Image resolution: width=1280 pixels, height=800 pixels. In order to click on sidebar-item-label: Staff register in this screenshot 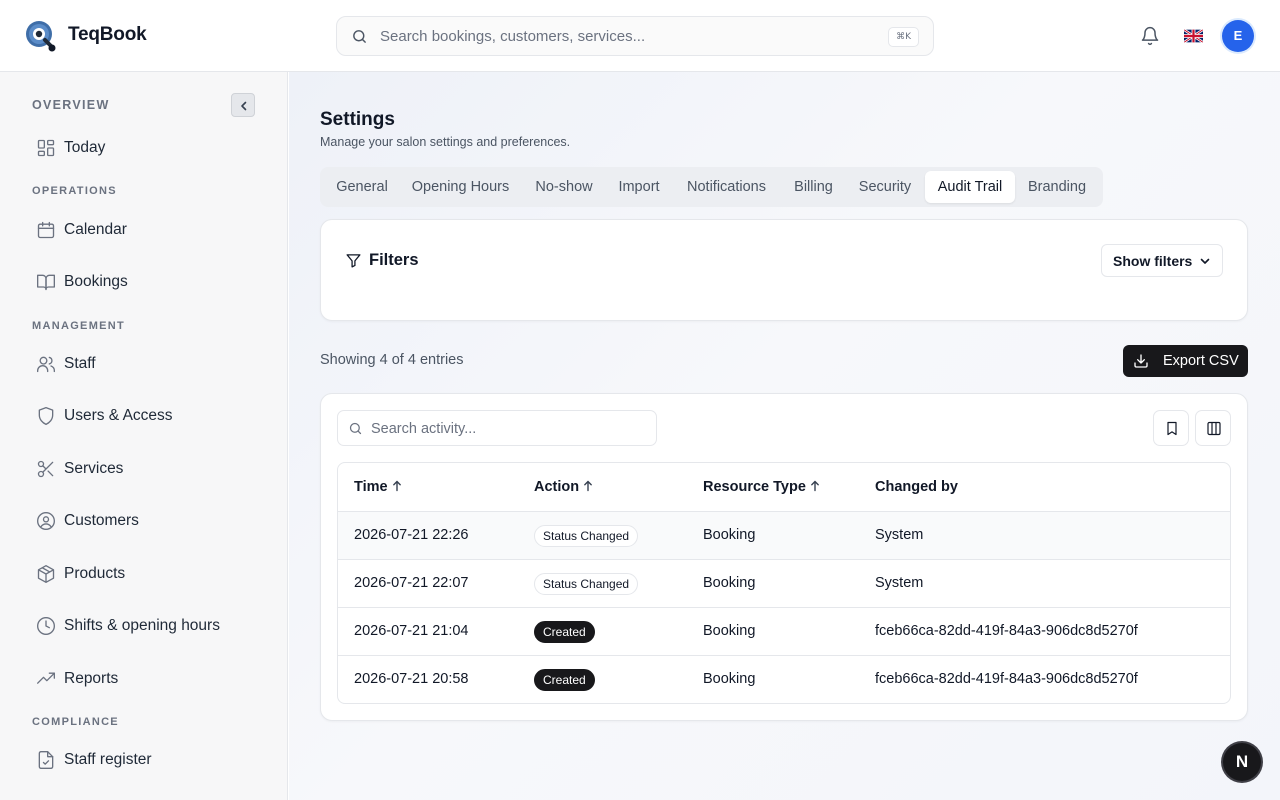, I will do `click(108, 759)`.